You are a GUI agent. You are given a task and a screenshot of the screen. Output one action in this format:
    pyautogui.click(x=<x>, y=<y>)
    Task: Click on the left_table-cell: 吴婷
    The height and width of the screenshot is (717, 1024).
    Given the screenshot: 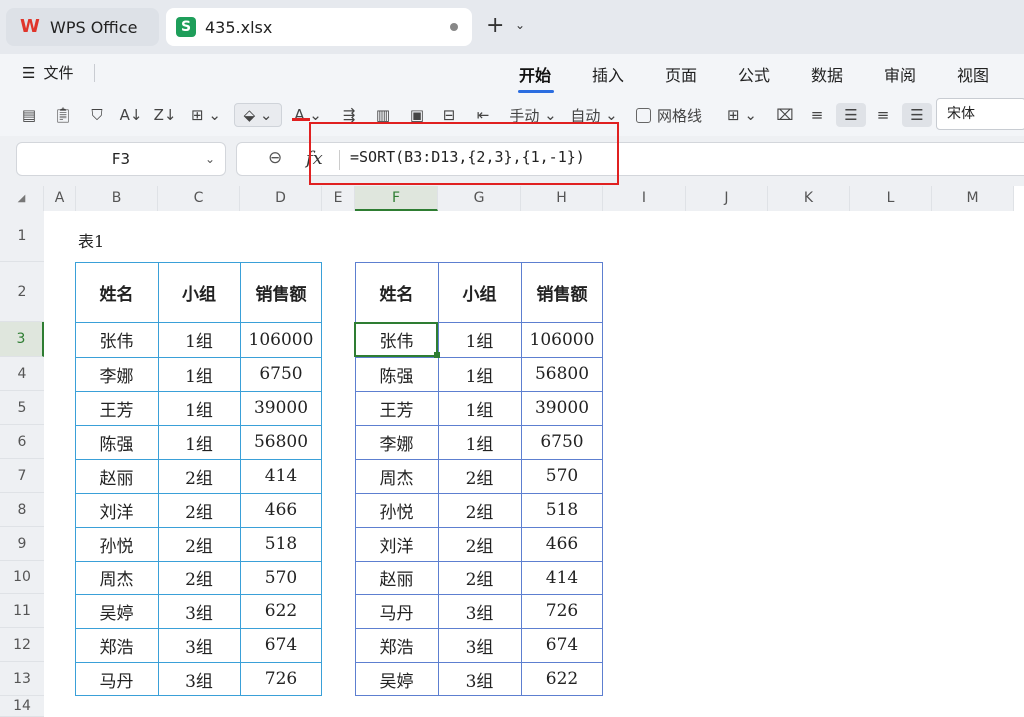 What is the action you would take?
    pyautogui.click(x=116, y=611)
    